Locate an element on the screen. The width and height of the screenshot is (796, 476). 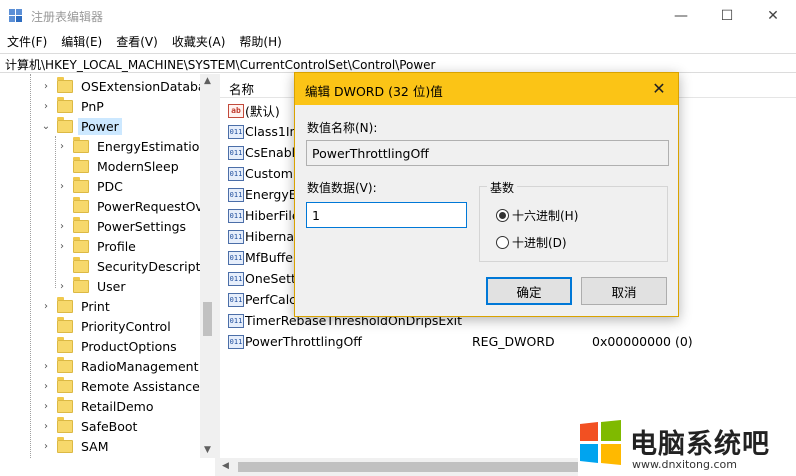
tree-item: PriorityControl is located at coordinates (107, 326).